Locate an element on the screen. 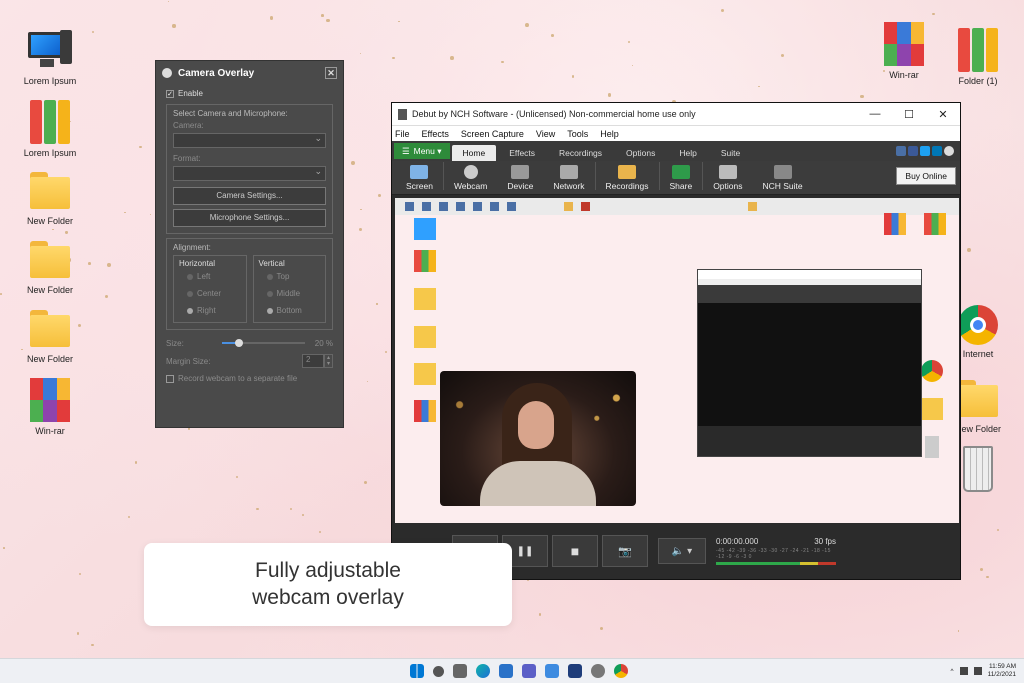  camera-label: Camera: is located at coordinates (188, 125).